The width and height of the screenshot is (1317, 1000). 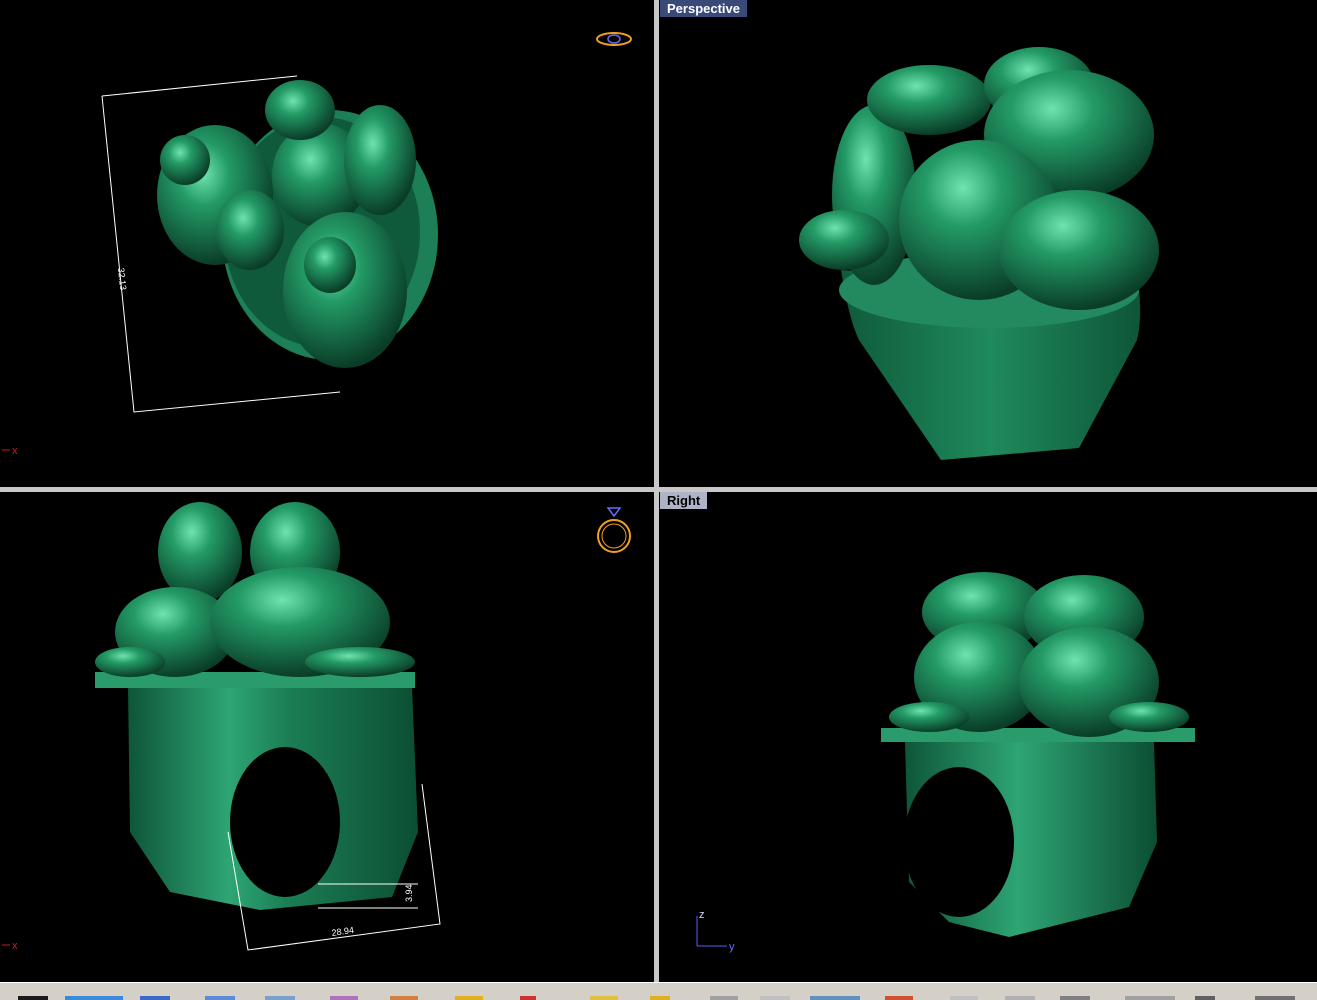 I want to click on buddha-figures-perspective, so click(x=979, y=178).